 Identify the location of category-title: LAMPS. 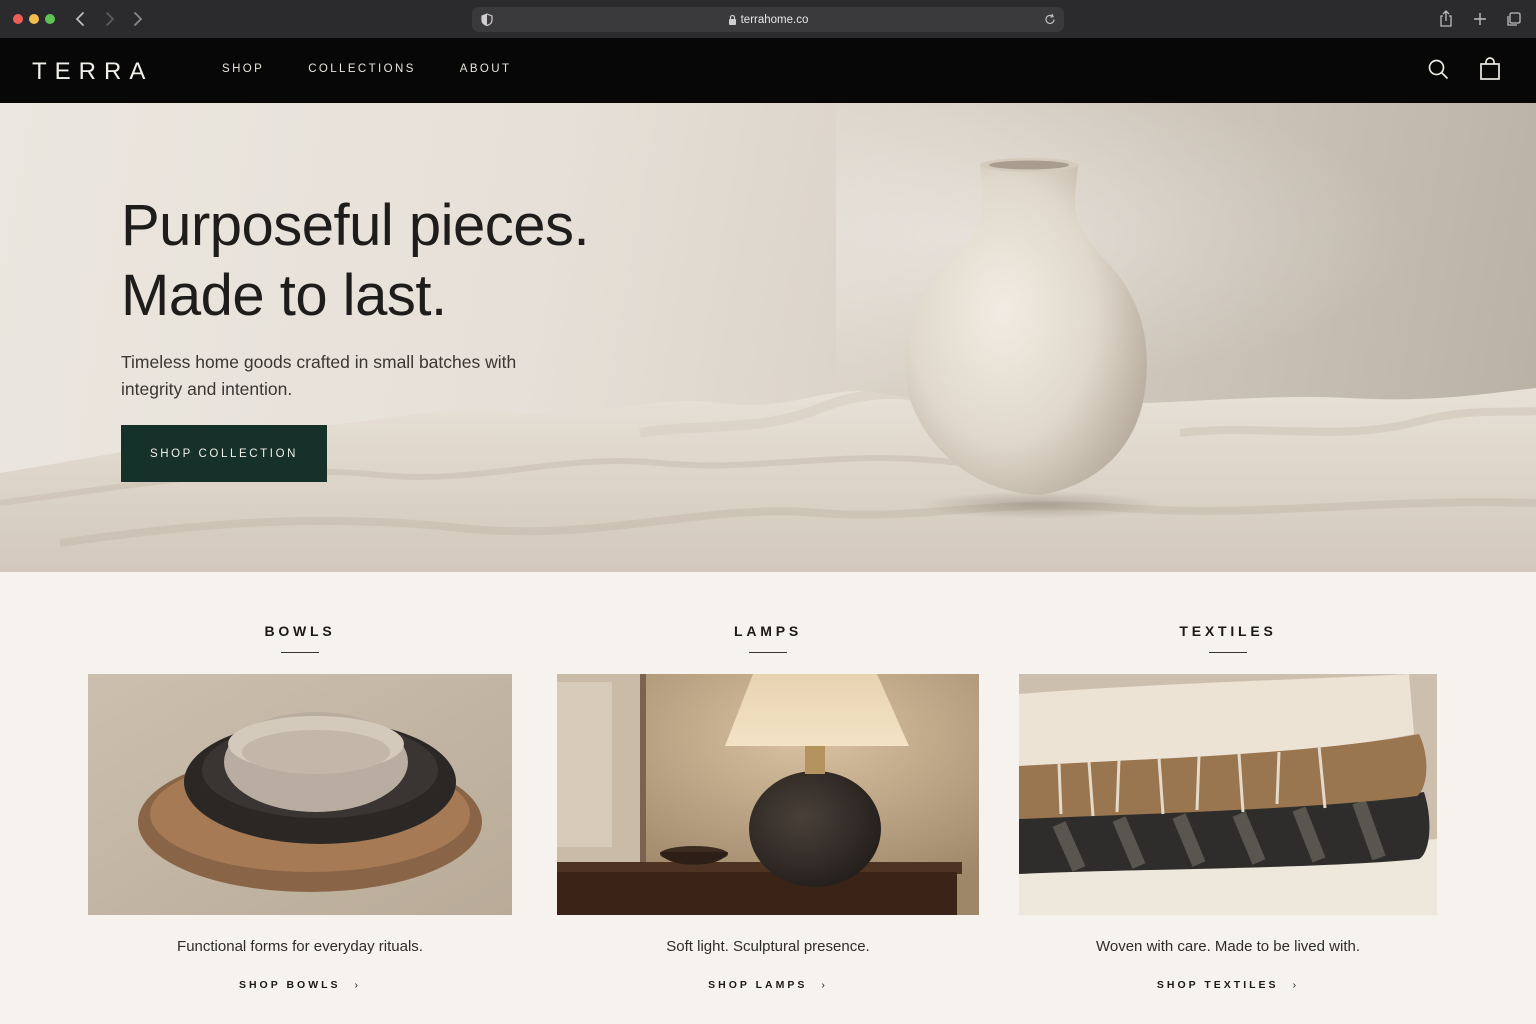
(768, 631).